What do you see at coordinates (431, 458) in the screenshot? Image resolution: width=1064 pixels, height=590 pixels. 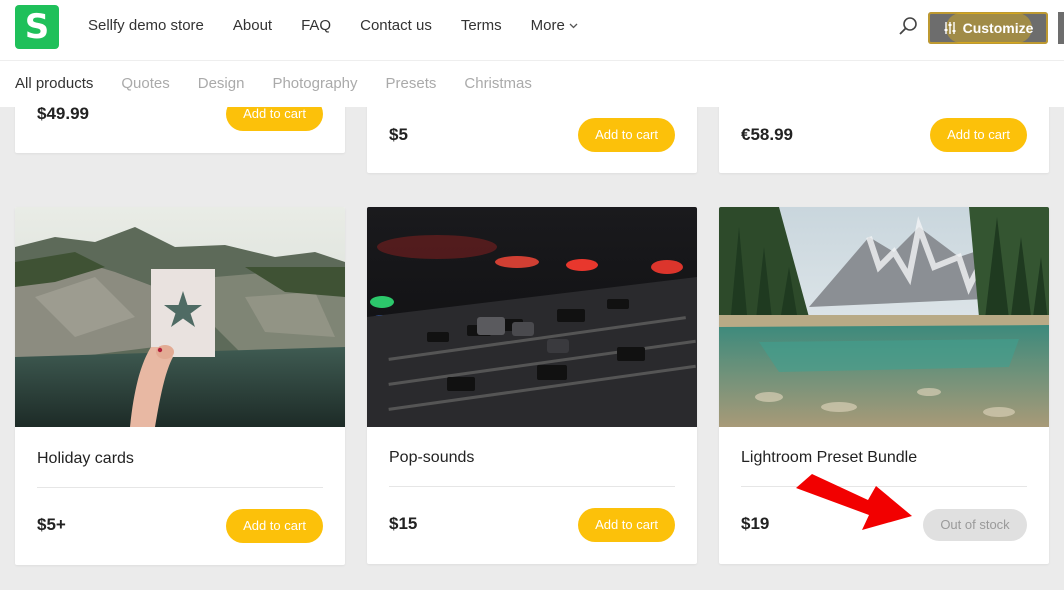 I see `product-title: Pop-sounds` at bounding box center [431, 458].